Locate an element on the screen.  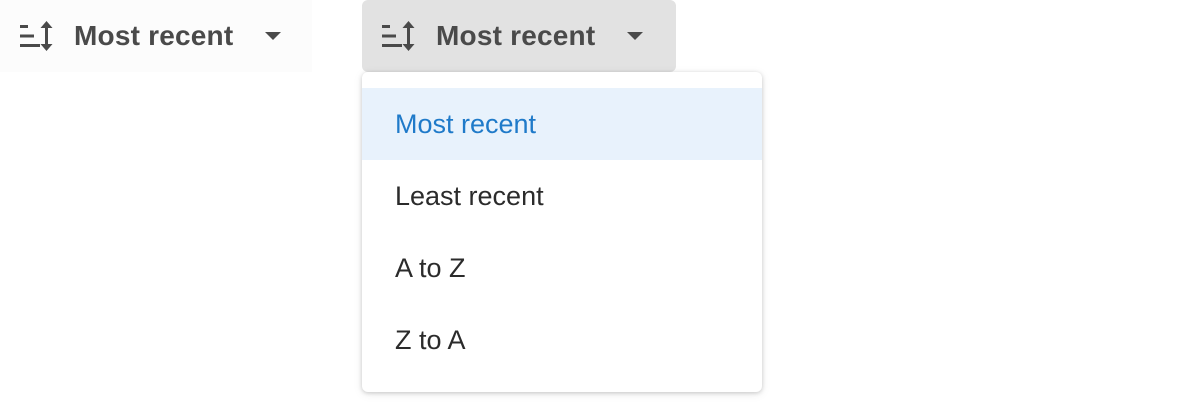
menu-item-least-recent: Least recent is located at coordinates (562, 196).